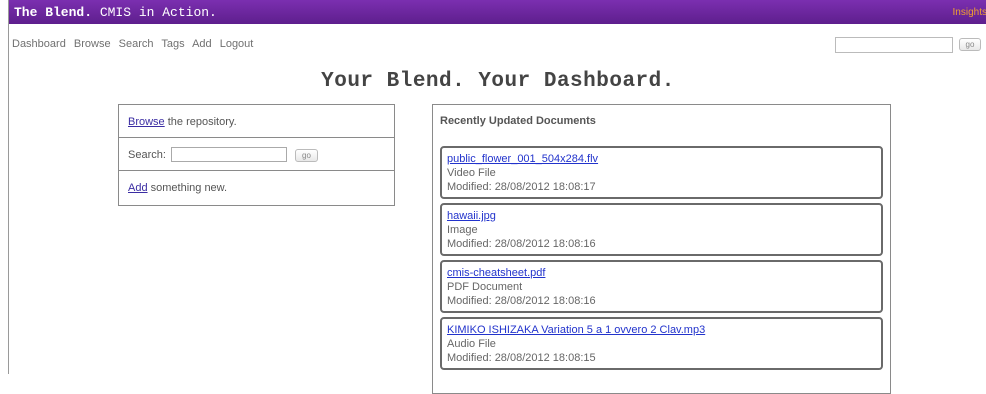 This screenshot has height=394, width=986. I want to click on browse-text: the repository., so click(200, 122).